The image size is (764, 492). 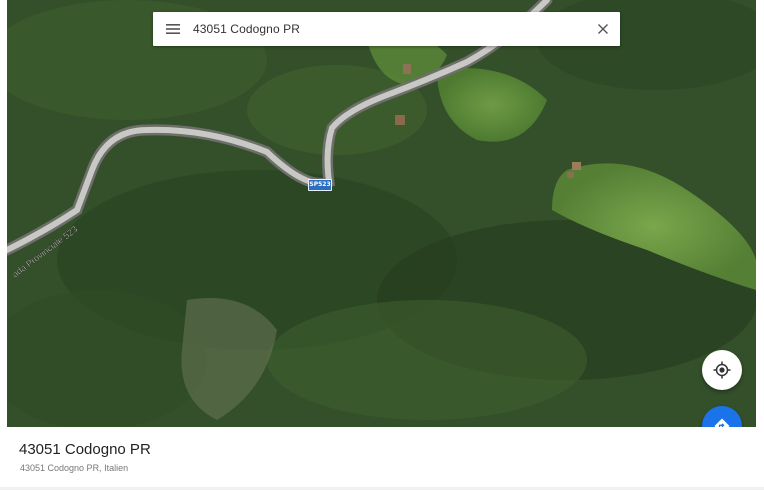 I want to click on road-shield-badge: SP523, so click(x=320, y=185).